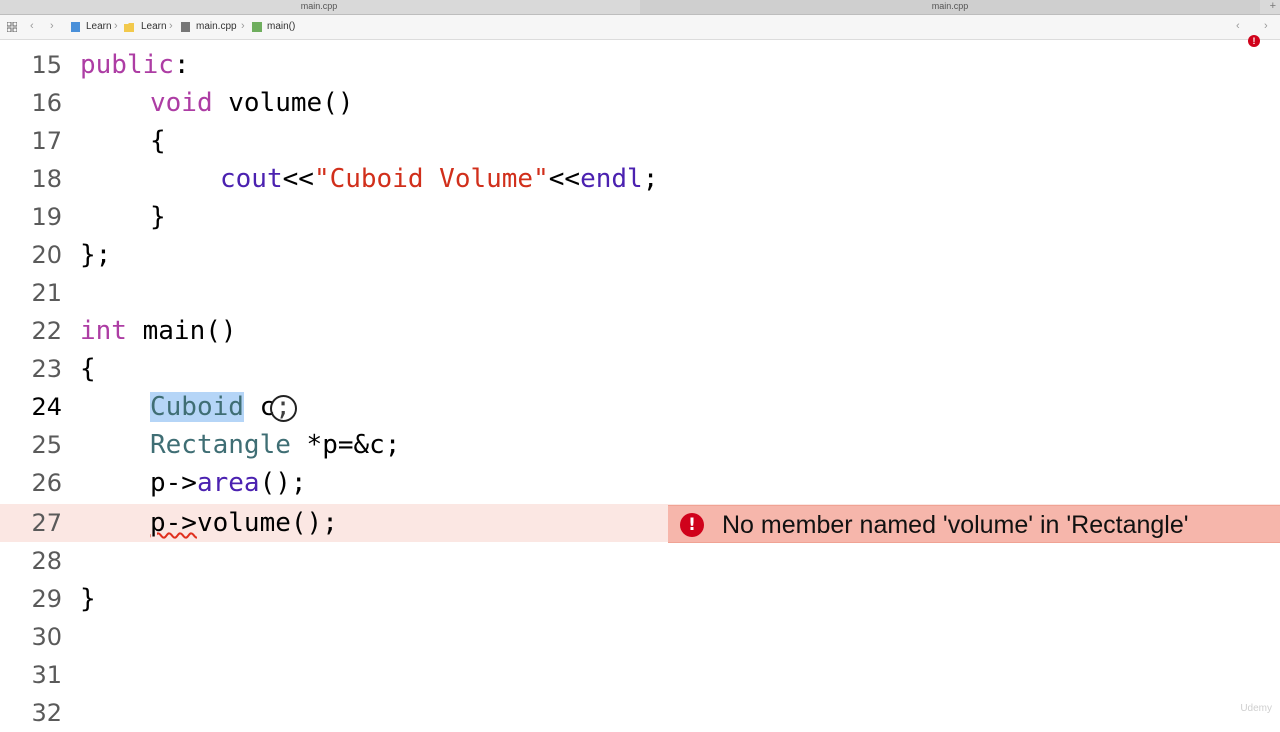  What do you see at coordinates (257, 27) in the screenshot?
I see `function-icon` at bounding box center [257, 27].